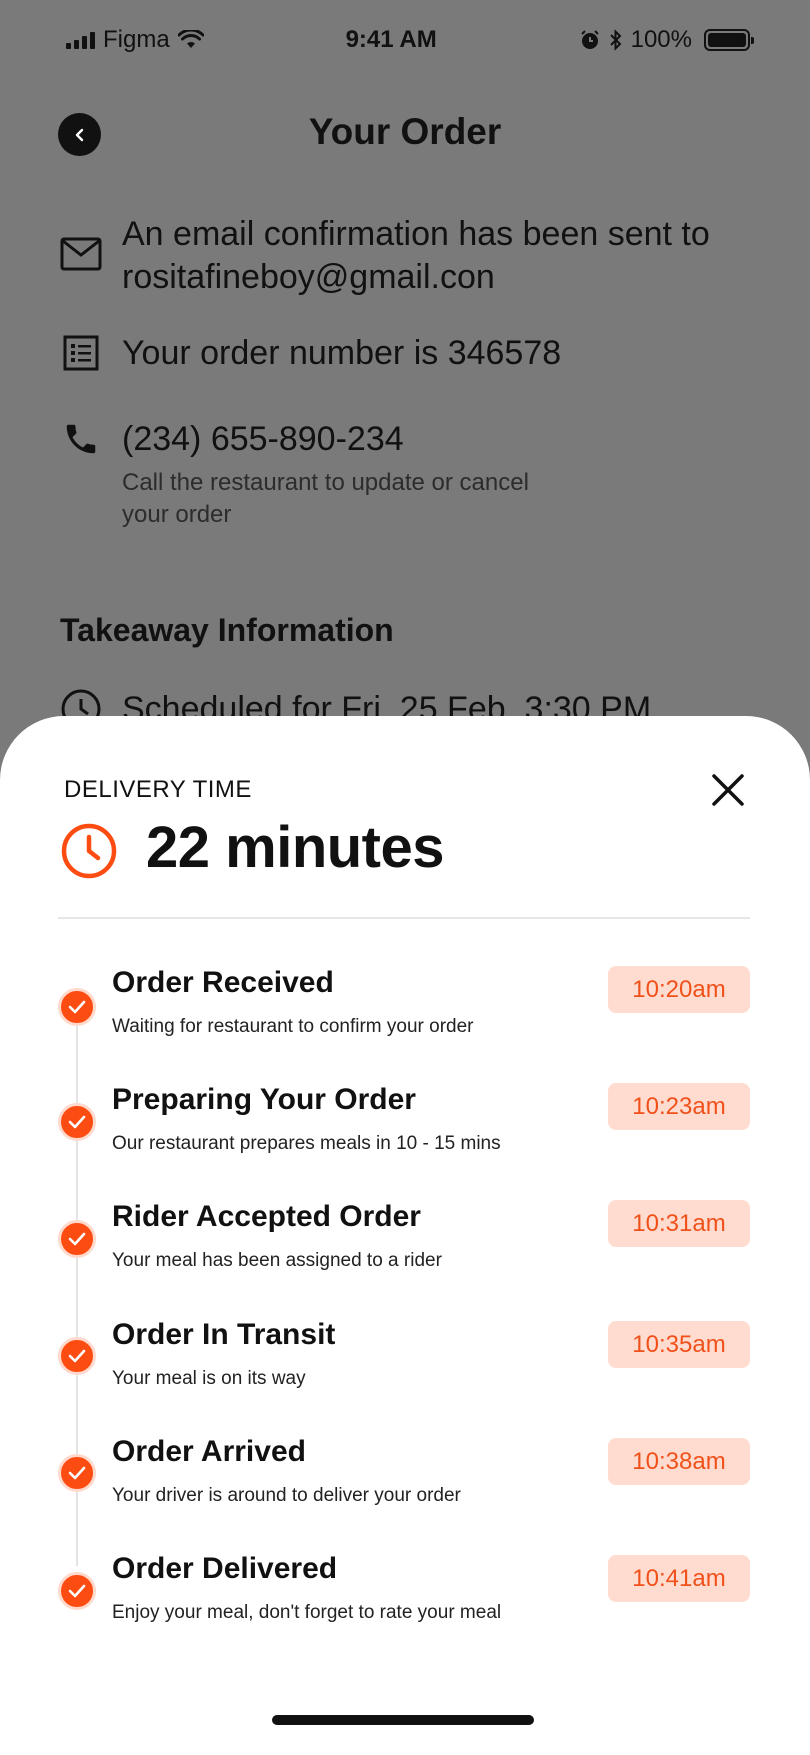 This screenshot has height=1755, width=810. What do you see at coordinates (391, 39) in the screenshot?
I see `status-time: 9:41 AM` at bounding box center [391, 39].